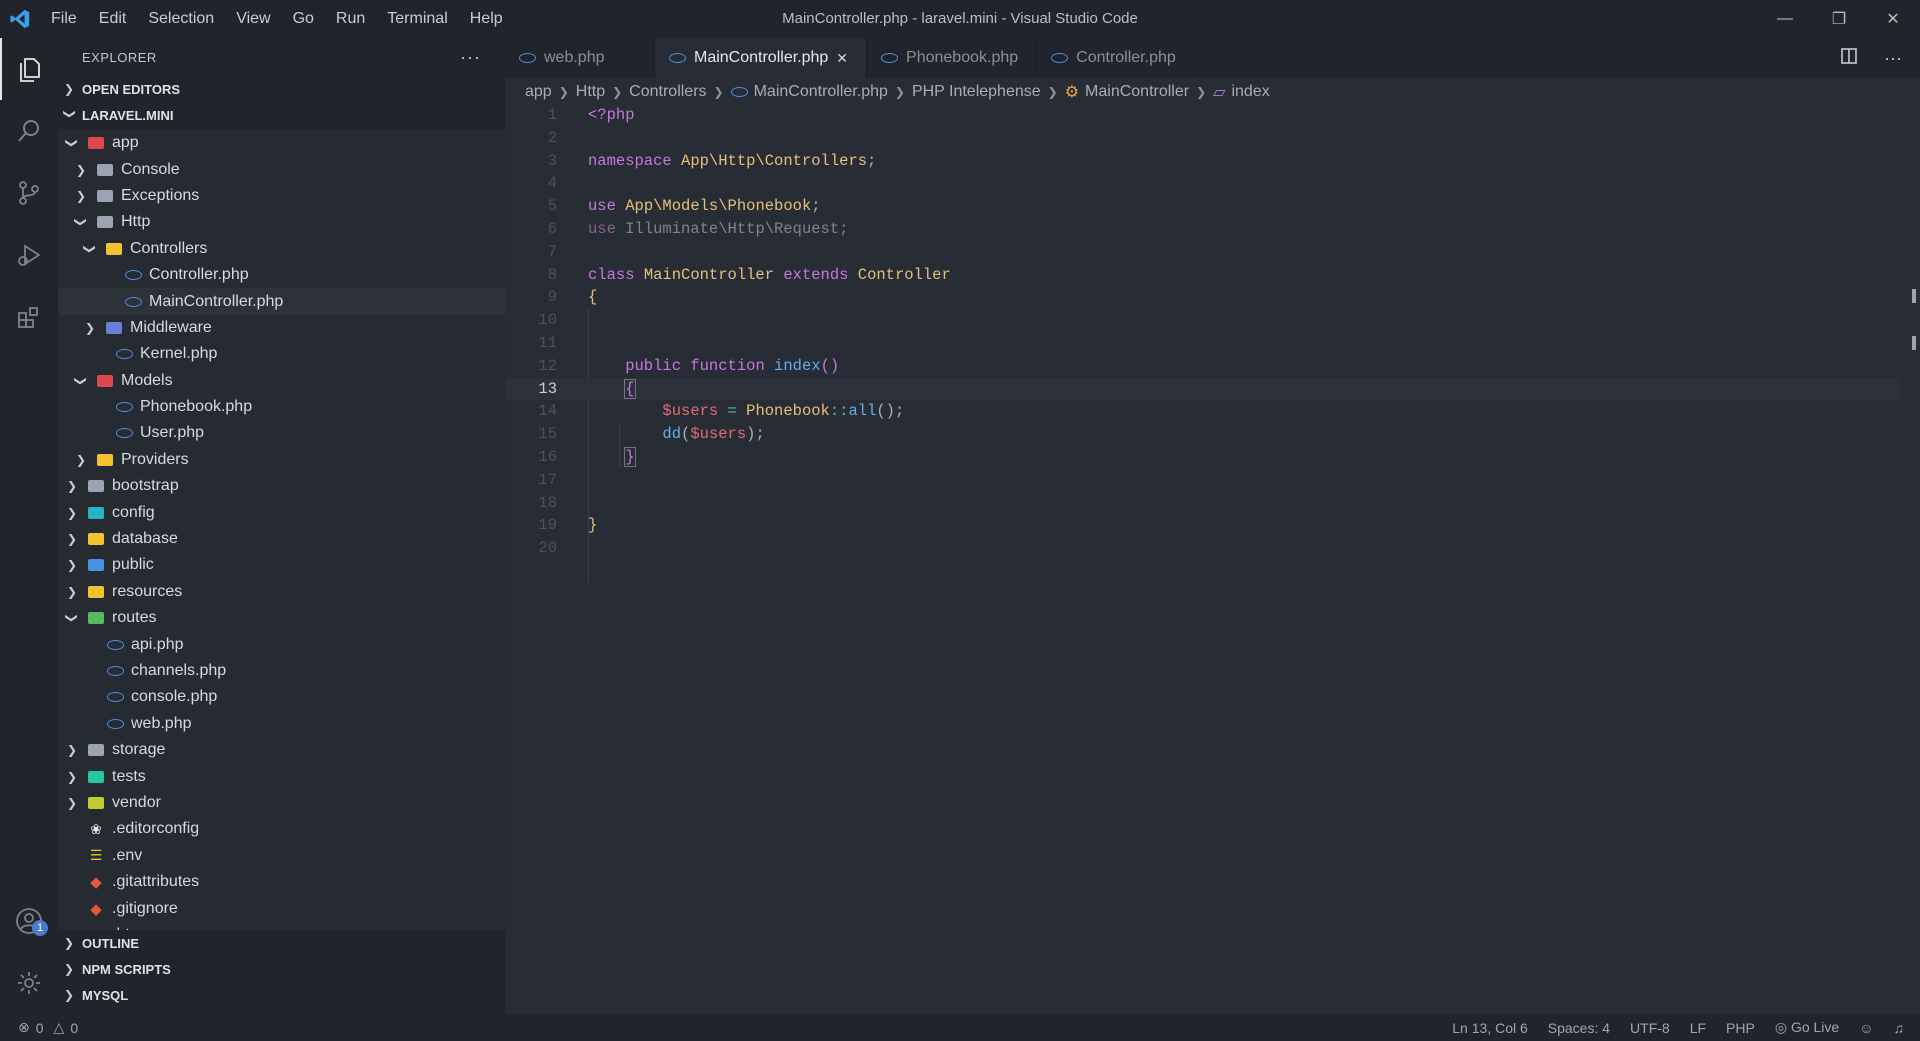 The width and height of the screenshot is (1920, 1041). What do you see at coordinates (1650, 1028) in the screenshot?
I see `encoding: UTF-8` at bounding box center [1650, 1028].